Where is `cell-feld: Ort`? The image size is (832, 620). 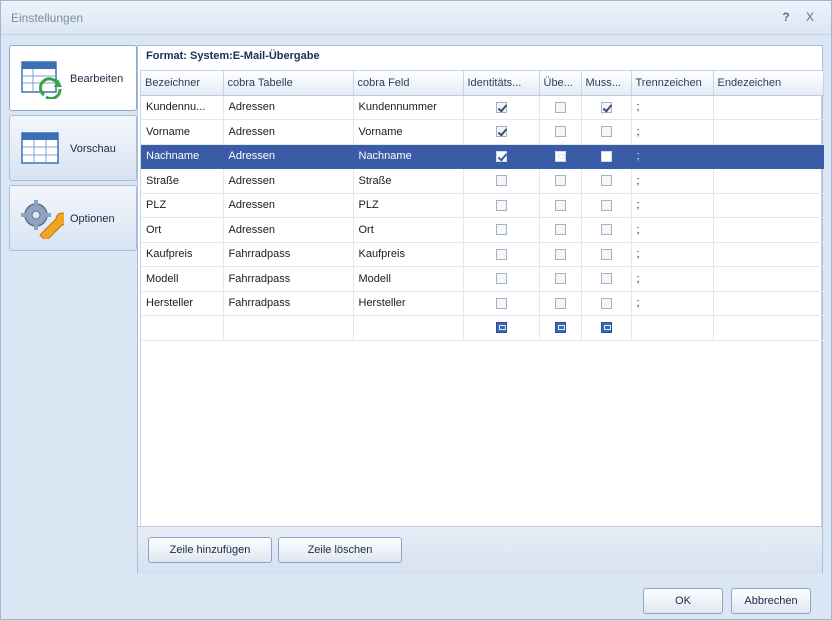 cell-feld: Ort is located at coordinates (408, 230).